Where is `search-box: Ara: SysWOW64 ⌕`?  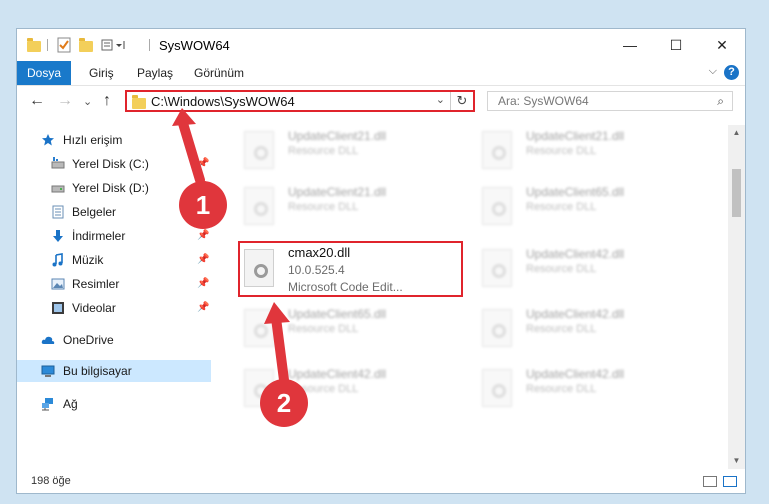
search-box: Ara: SysWOW64 ⌕ is located at coordinates (610, 101).